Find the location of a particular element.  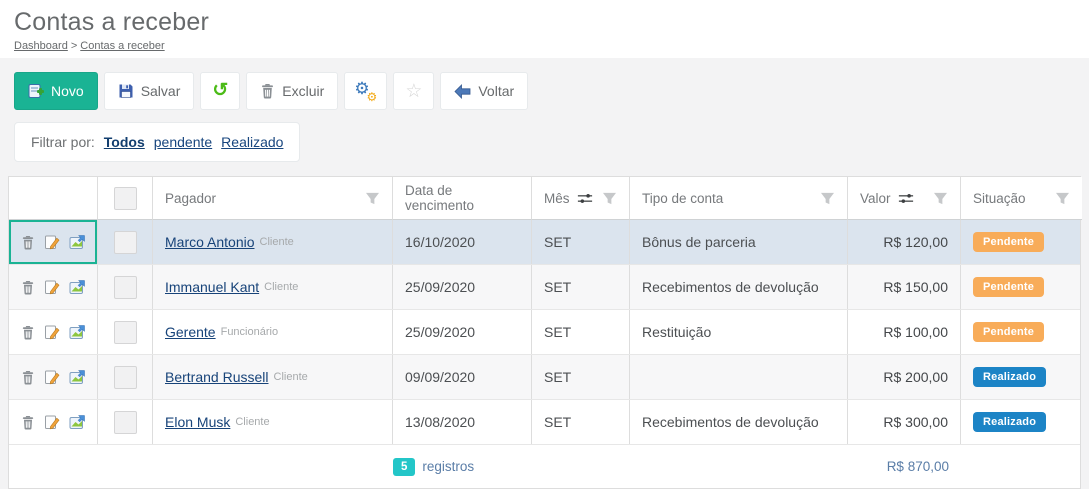

header-mes: Mês is located at coordinates (581, 198).